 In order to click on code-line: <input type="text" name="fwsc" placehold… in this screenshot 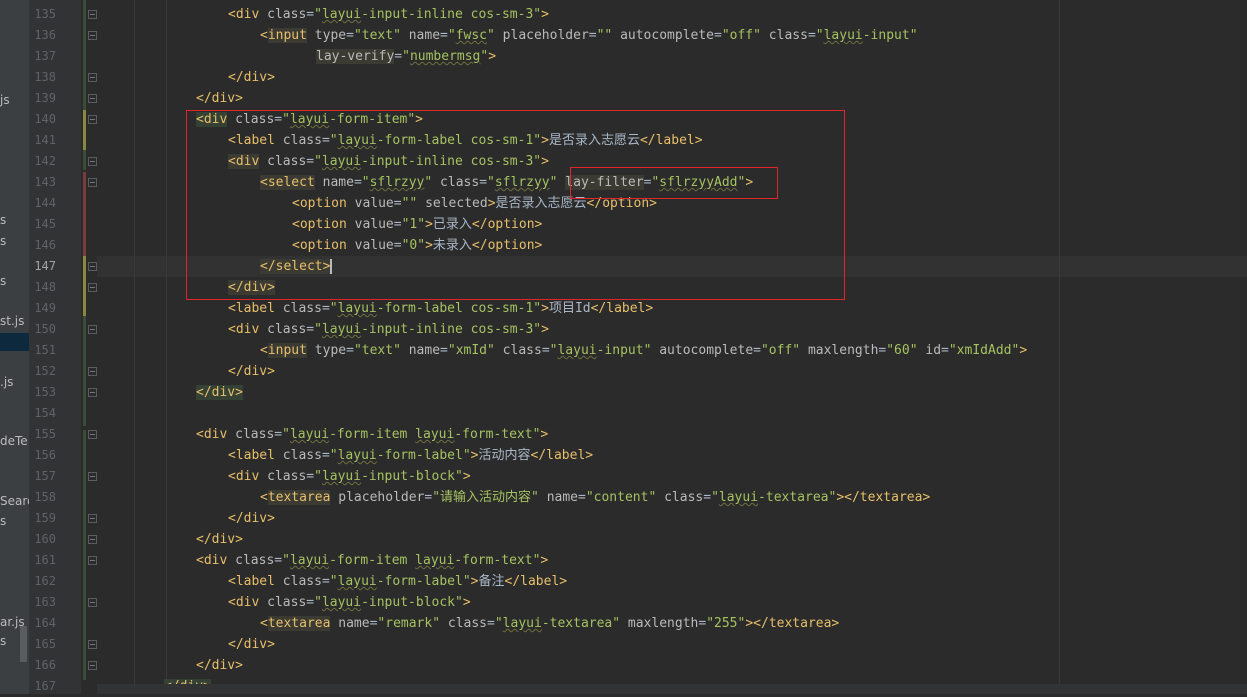, I will do `click(589, 35)`.